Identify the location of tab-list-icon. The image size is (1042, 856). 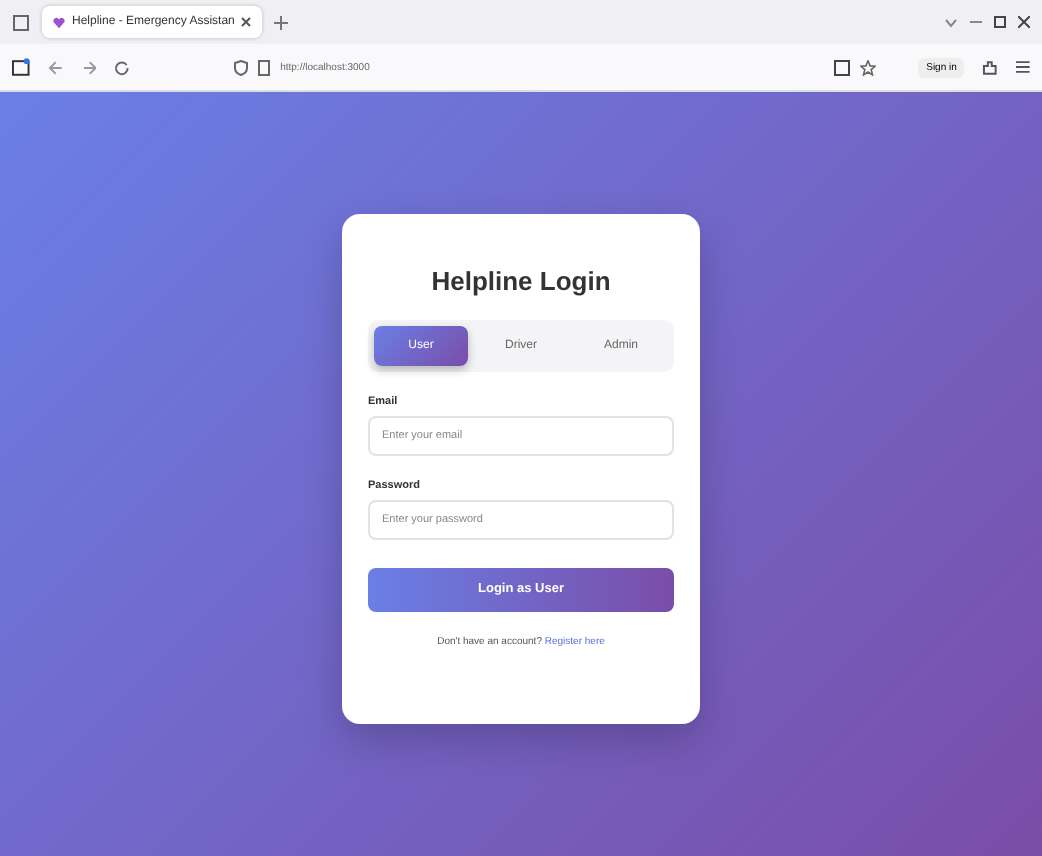
(21, 22).